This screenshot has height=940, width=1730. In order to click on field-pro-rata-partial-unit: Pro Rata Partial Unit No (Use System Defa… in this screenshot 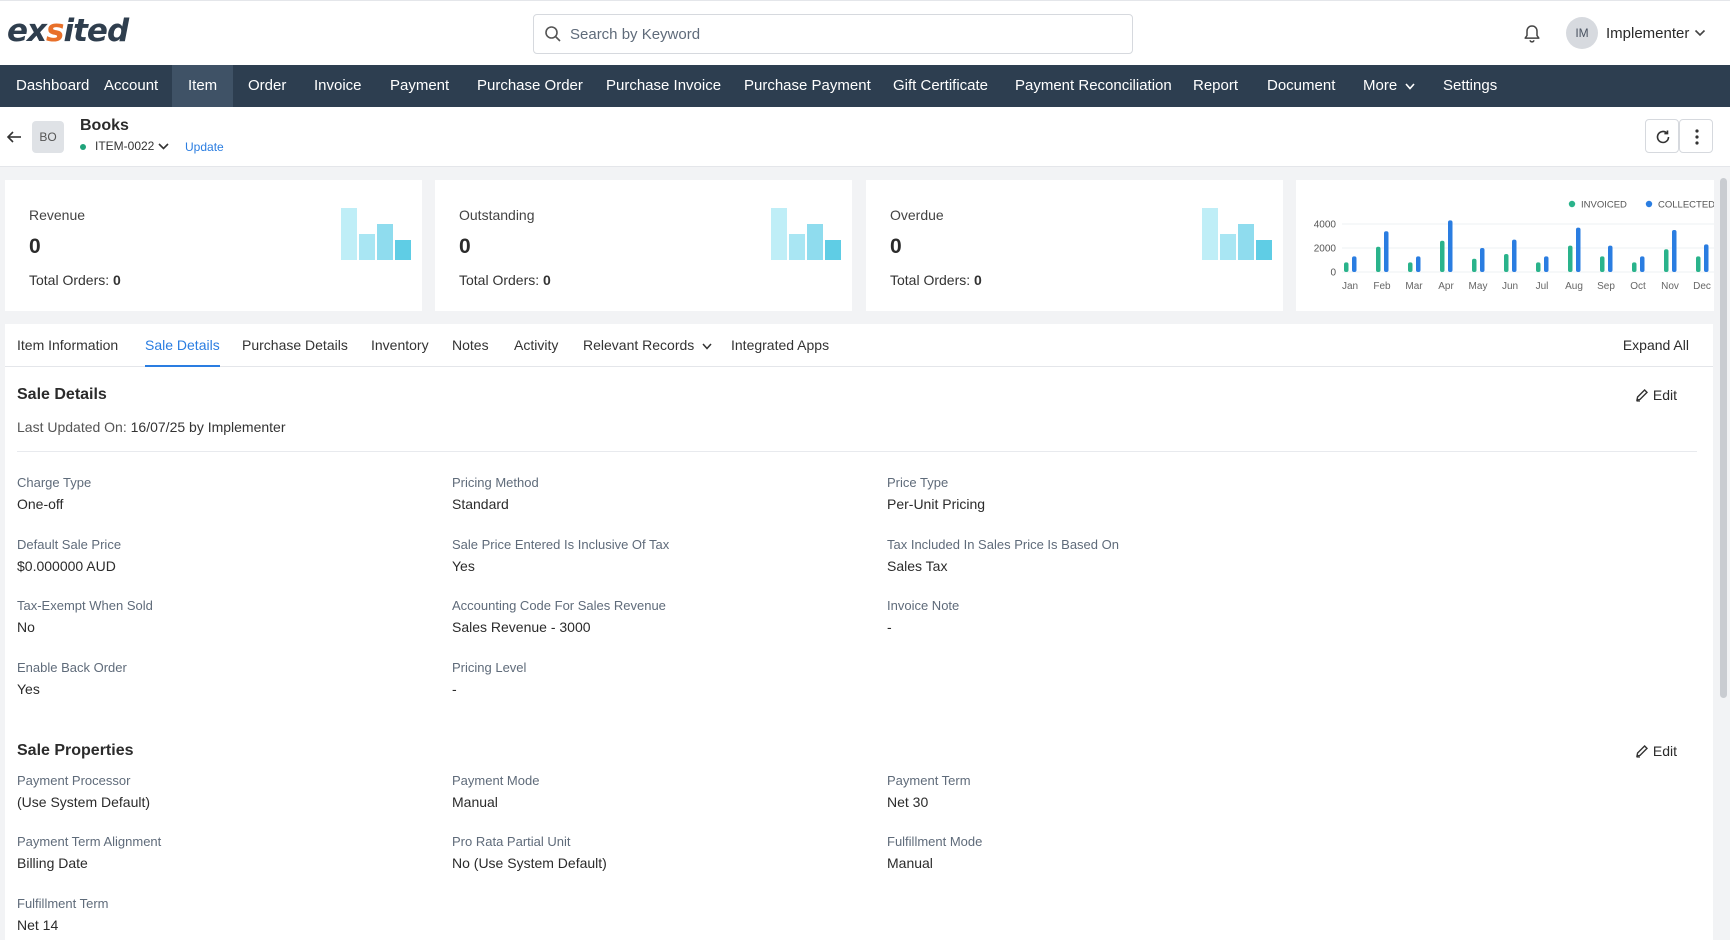, I will do `click(529, 852)`.